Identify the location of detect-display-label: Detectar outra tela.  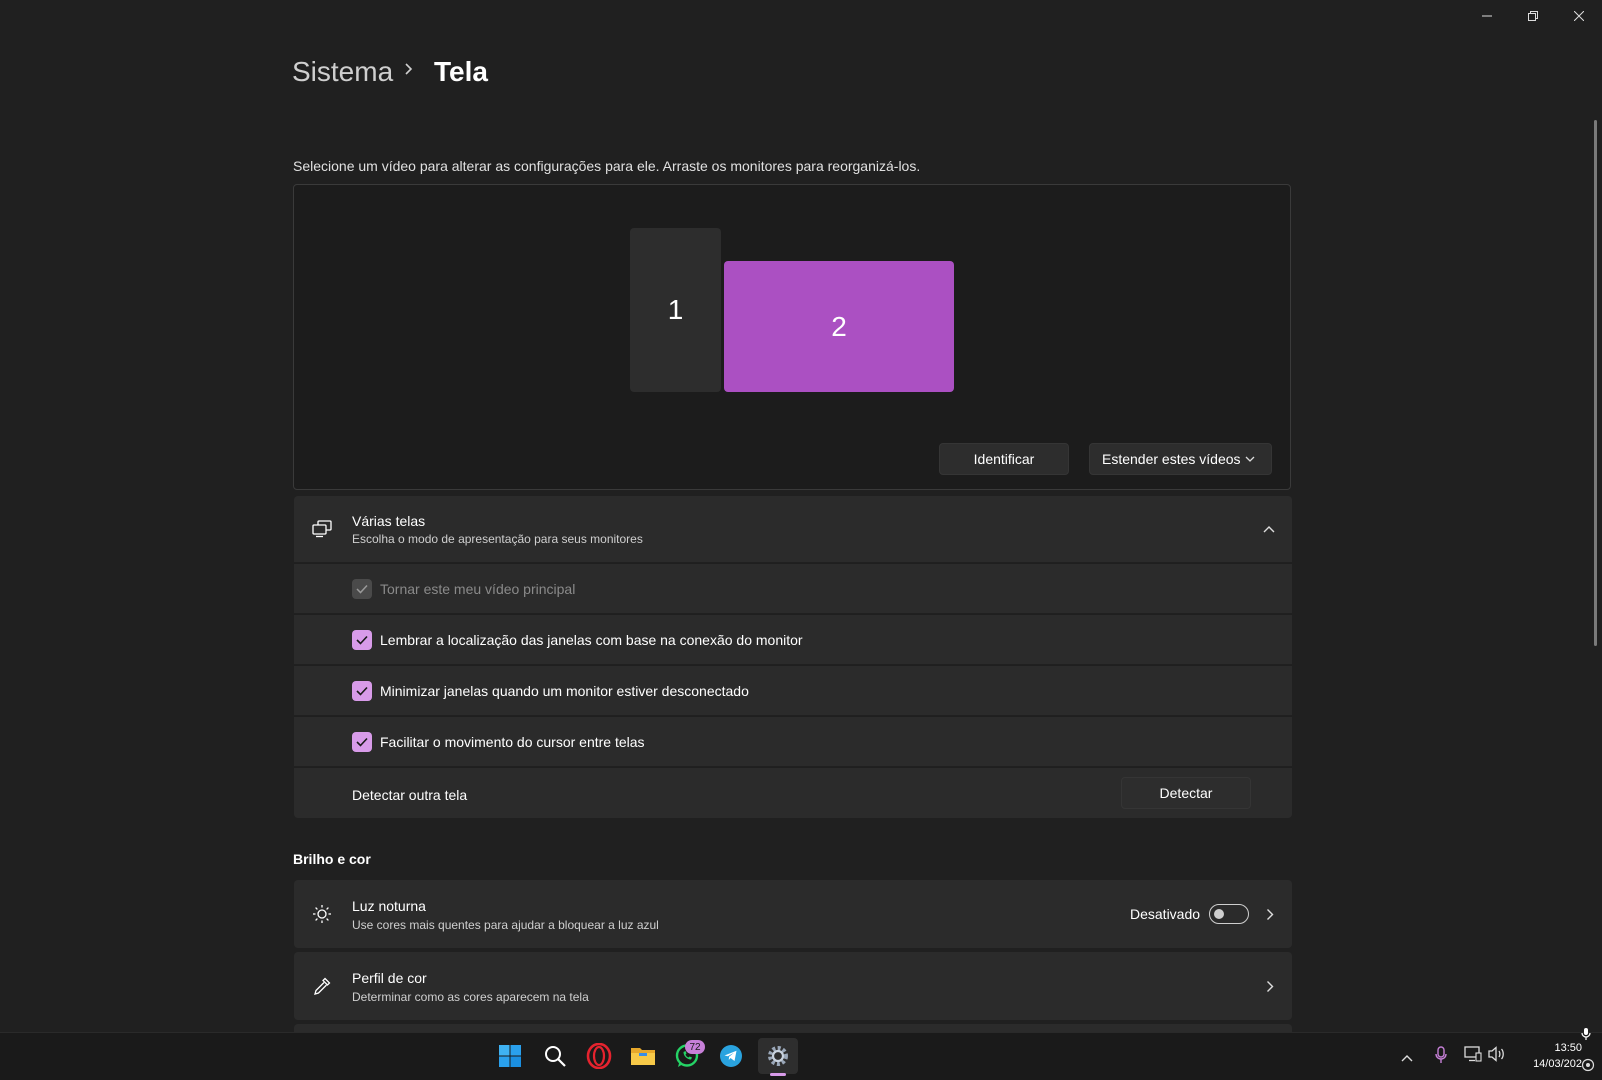
(410, 795).